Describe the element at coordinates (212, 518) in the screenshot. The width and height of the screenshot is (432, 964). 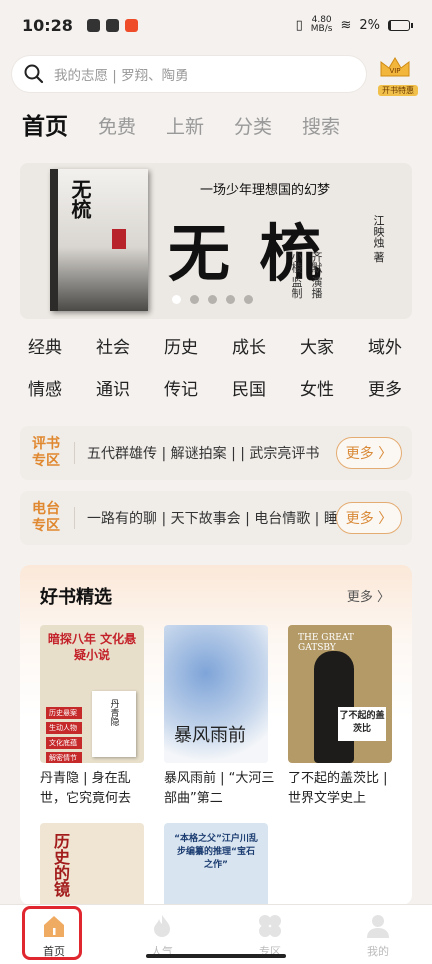
I see `radio-text: 一路有的聊 | 天下故事会 | 电台情歌 | 睡` at that location.